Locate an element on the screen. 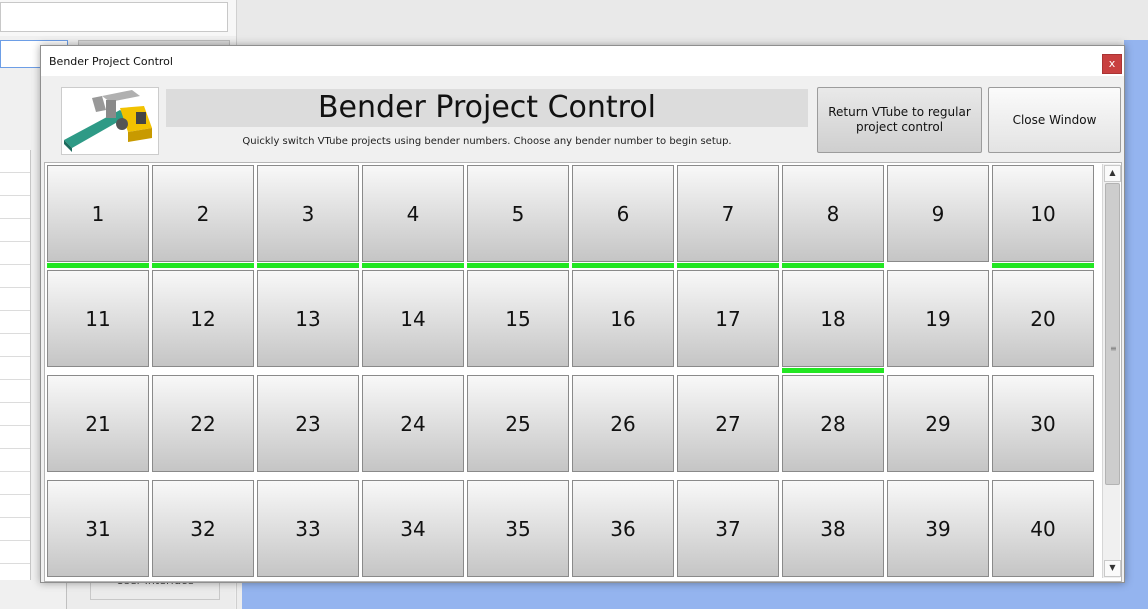 Image resolution: width=1148 pixels, height=609 pixels. bender-17-button: 17 is located at coordinates (728, 318).